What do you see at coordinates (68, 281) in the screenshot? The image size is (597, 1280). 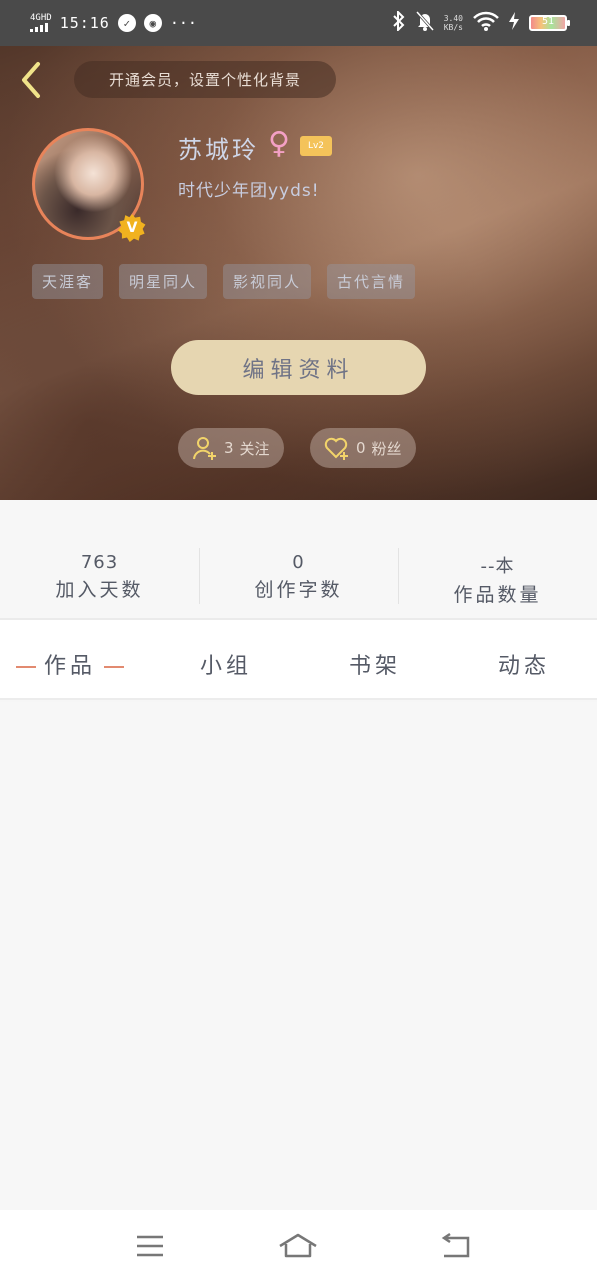 I see `tag-item: 天涯客` at bounding box center [68, 281].